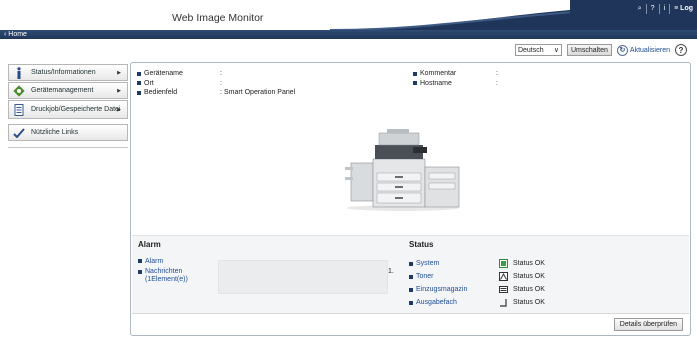 This screenshot has height=349, width=697. What do you see at coordinates (503, 264) in the screenshot?
I see `system-ok-icon` at bounding box center [503, 264].